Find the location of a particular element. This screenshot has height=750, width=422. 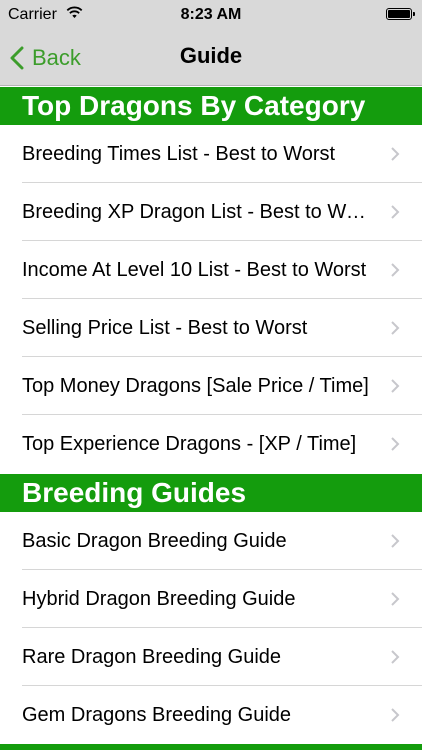

list-item: Breeding Times List - Best to Worst is located at coordinates (211, 154).